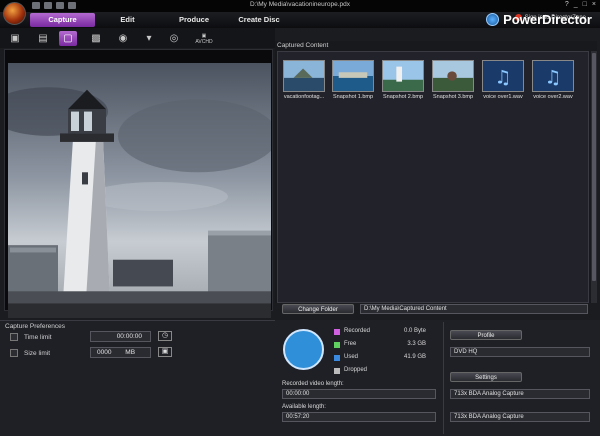 This screenshot has height=436, width=600. Describe the element at coordinates (259, 20) in the screenshot. I see `tab-create-disc: Create Disc` at that location.